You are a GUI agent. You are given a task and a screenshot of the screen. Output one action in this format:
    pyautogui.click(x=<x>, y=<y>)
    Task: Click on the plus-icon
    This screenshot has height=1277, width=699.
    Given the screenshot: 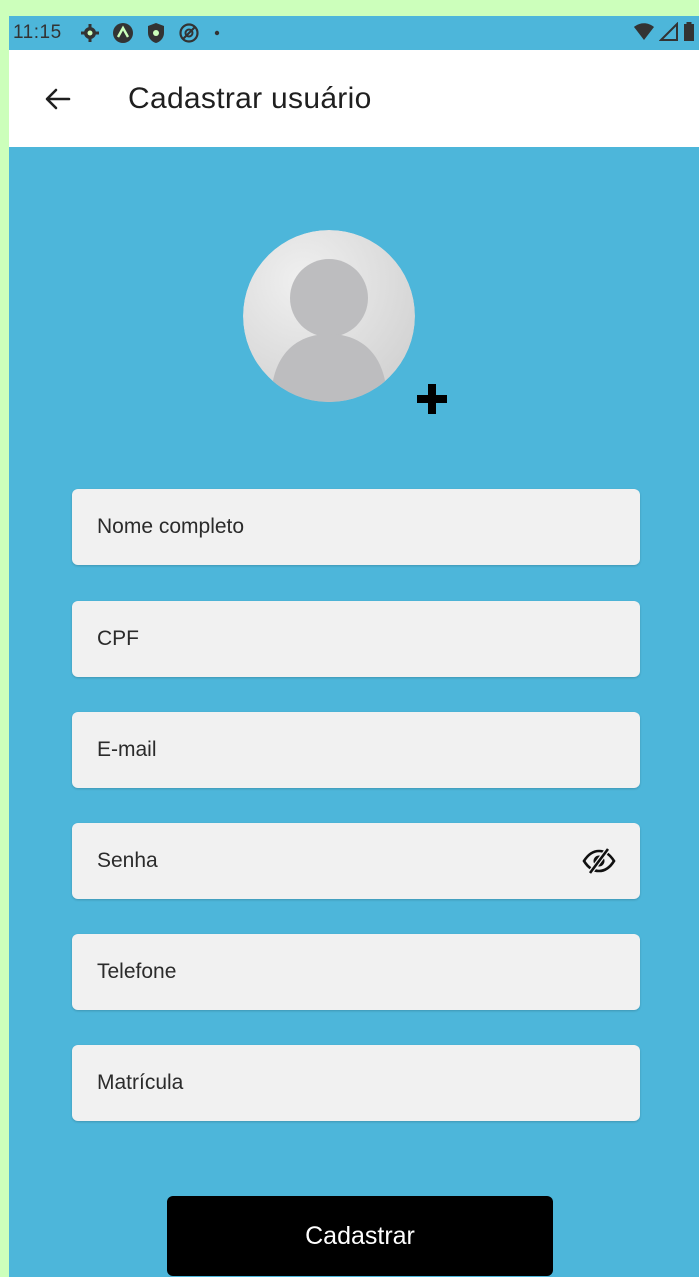 What is the action you would take?
    pyautogui.click(x=432, y=399)
    